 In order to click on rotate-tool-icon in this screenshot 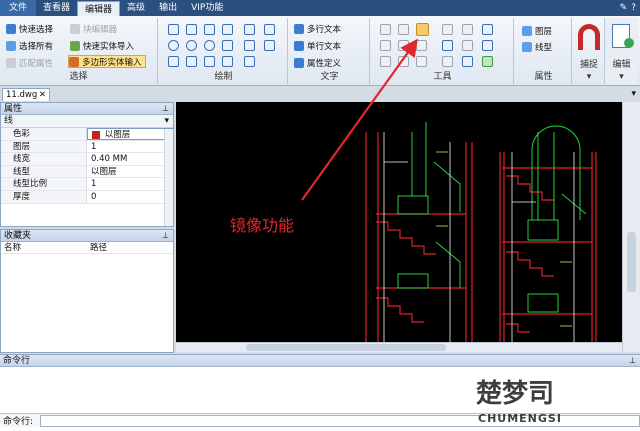, I will do `click(403, 29)`.